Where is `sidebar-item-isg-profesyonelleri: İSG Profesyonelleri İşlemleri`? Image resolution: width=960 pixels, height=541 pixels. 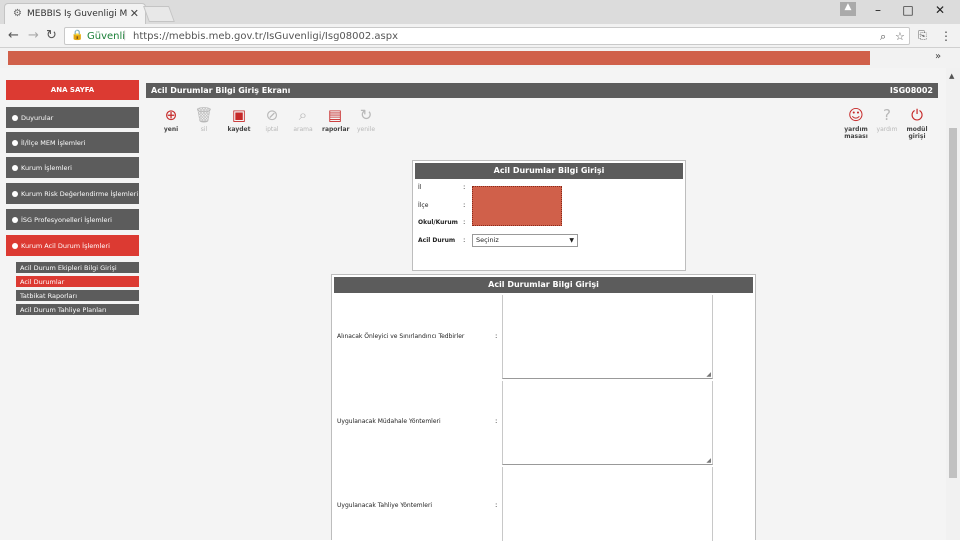 sidebar-item-isg-profesyonelleri: İSG Profesyonelleri İşlemleri is located at coordinates (72, 220).